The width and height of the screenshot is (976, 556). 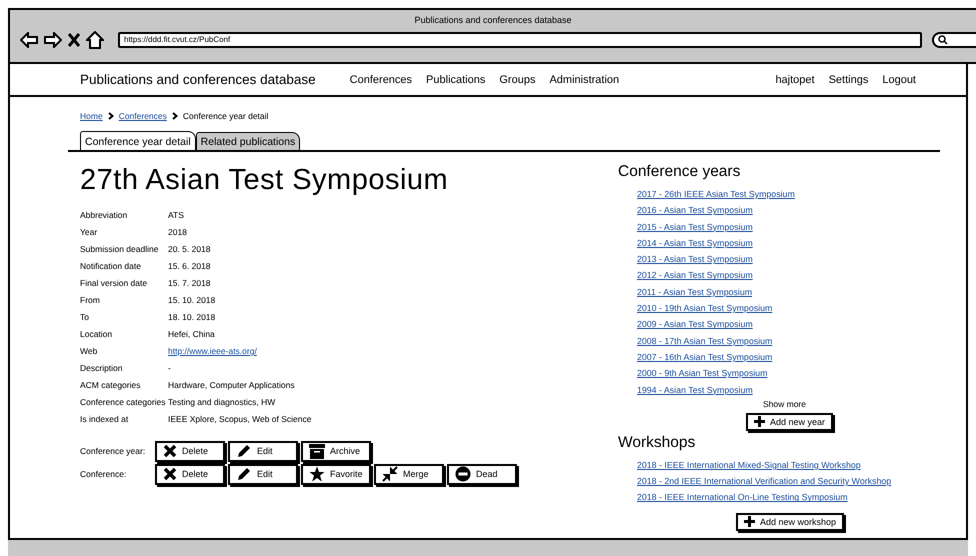 What do you see at coordinates (97, 334) in the screenshot?
I see `field-label: Location` at bounding box center [97, 334].